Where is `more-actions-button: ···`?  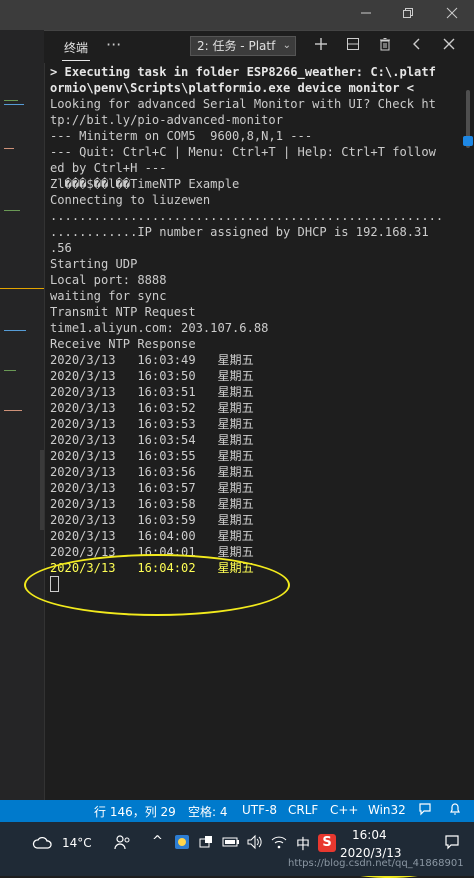 more-actions-button: ··· is located at coordinates (113, 44).